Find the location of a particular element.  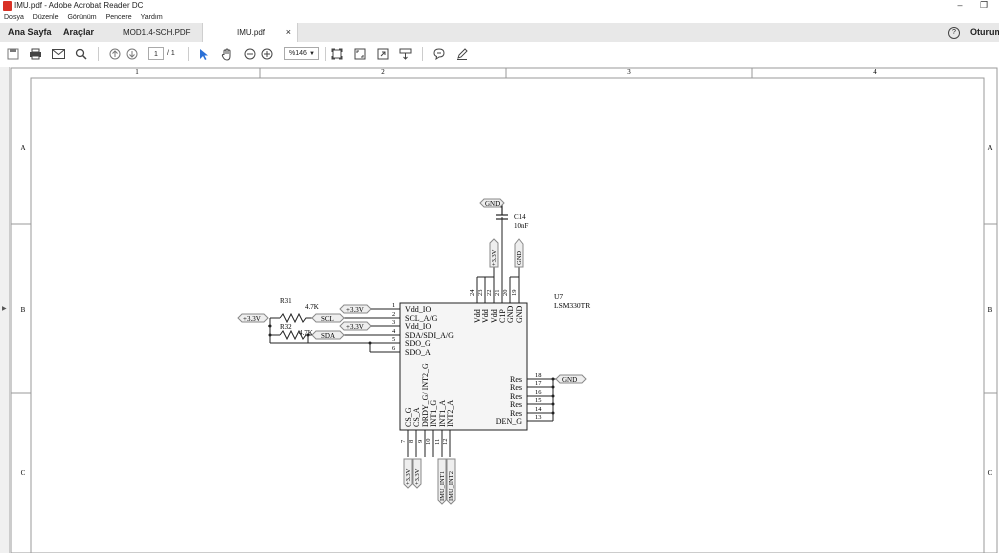

net-label-gnd-top: GND is located at coordinates (492, 203).